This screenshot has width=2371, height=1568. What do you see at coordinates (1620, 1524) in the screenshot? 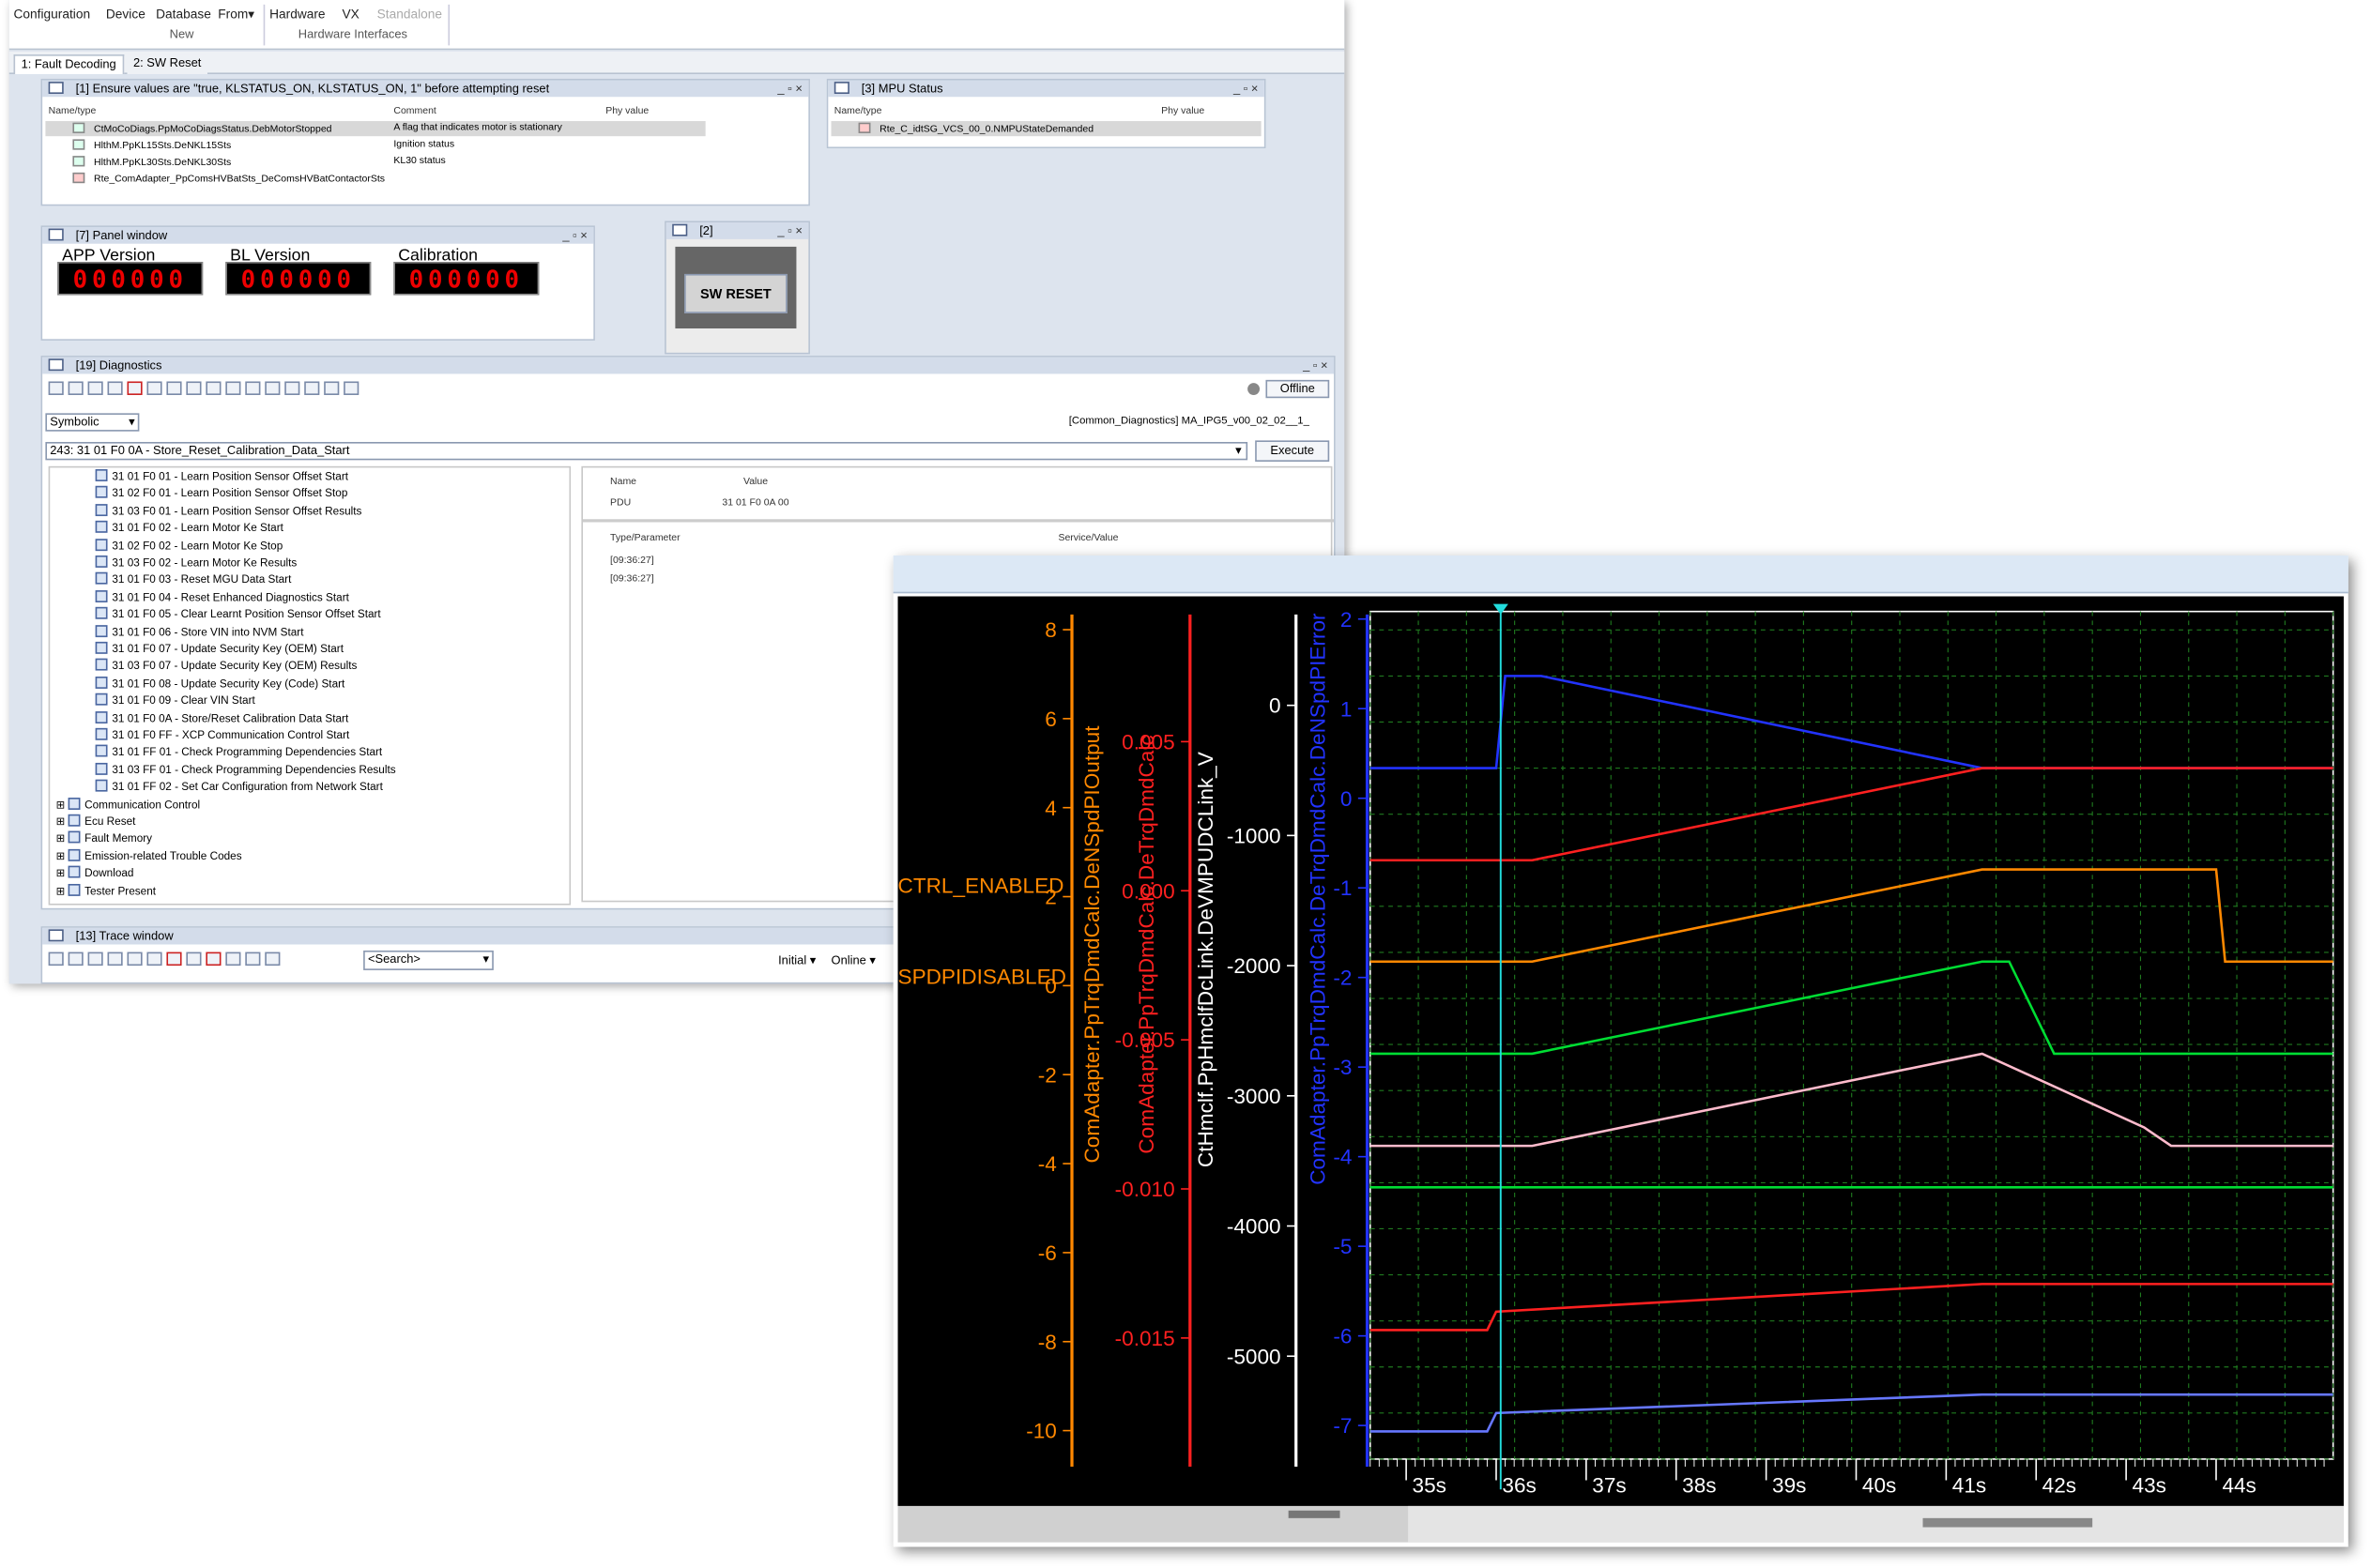
I see `time-scrollbar` at bounding box center [1620, 1524].